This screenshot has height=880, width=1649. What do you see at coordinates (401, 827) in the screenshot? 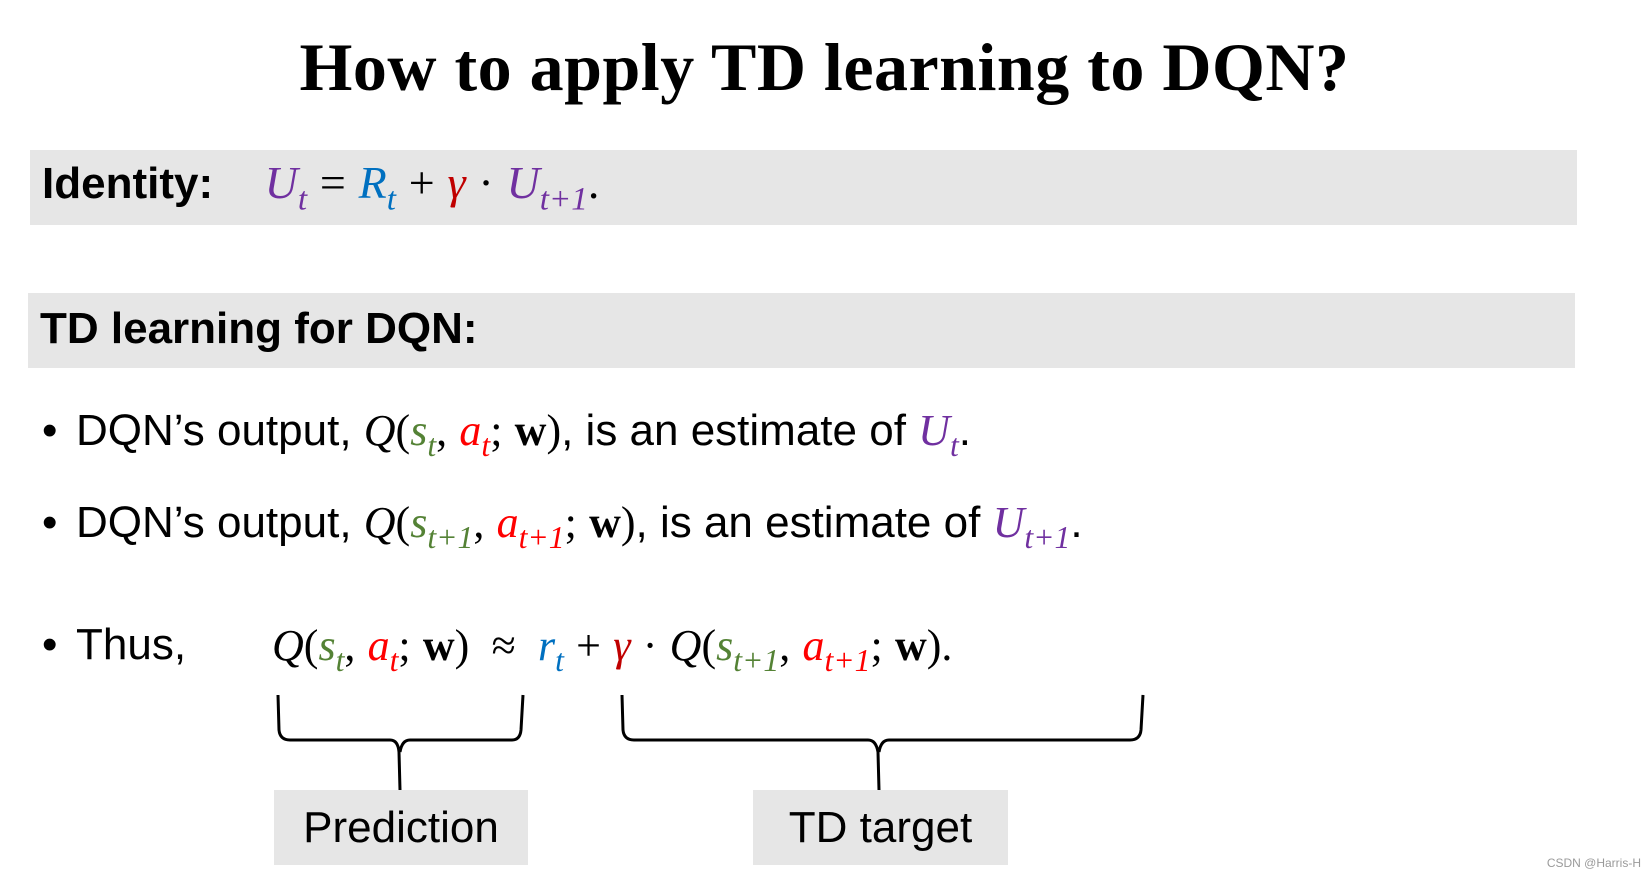
I see `prediction-label: Prediction` at bounding box center [401, 827].